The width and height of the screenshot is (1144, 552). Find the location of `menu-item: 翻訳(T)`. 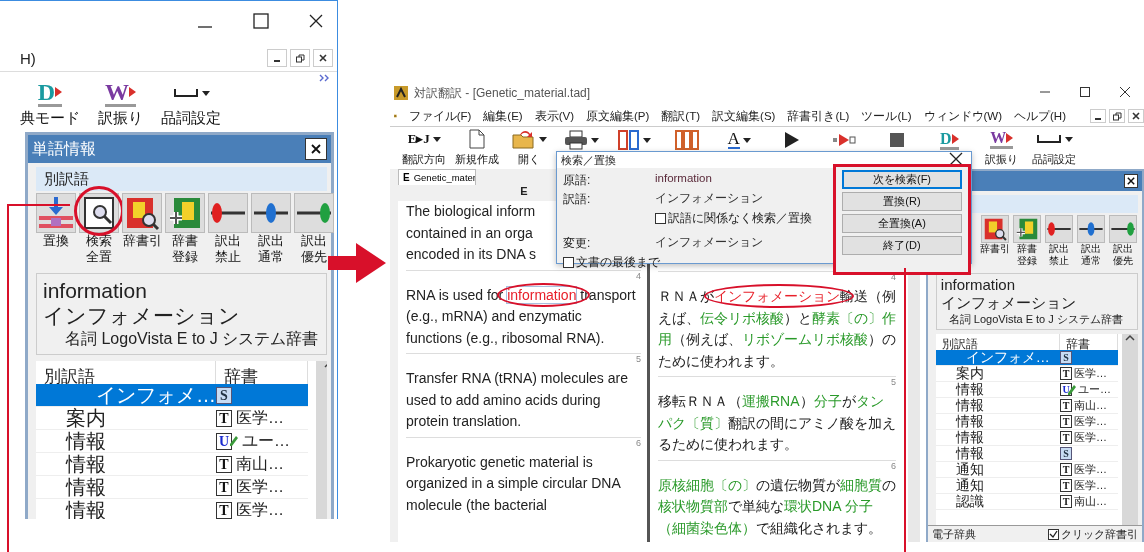

menu-item: 翻訳(T) is located at coordinates (681, 116).